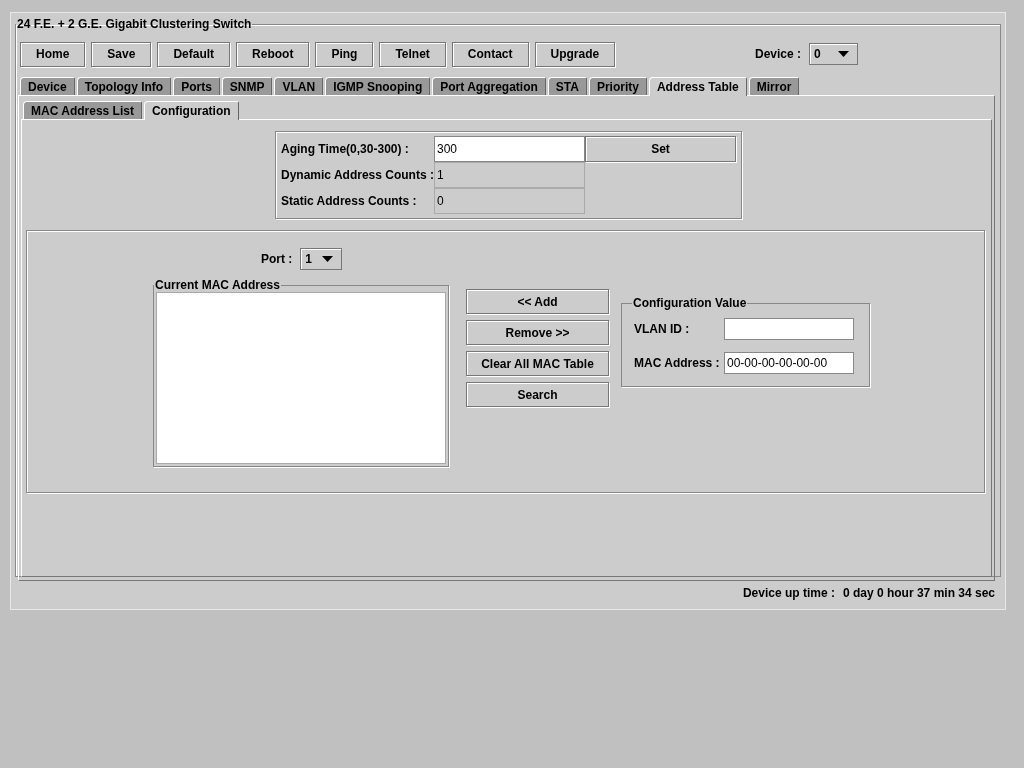  What do you see at coordinates (191, 110) in the screenshot?
I see `subtab: Configuration` at bounding box center [191, 110].